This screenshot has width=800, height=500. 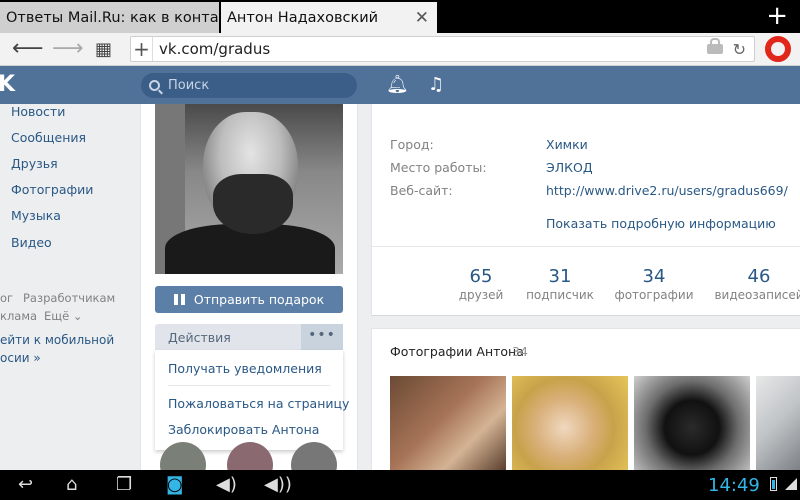 I want to click on android-system-bar: ↩ ⌂ ❐ ◙ ◀) ◀)) 14:49, so click(x=400, y=485).